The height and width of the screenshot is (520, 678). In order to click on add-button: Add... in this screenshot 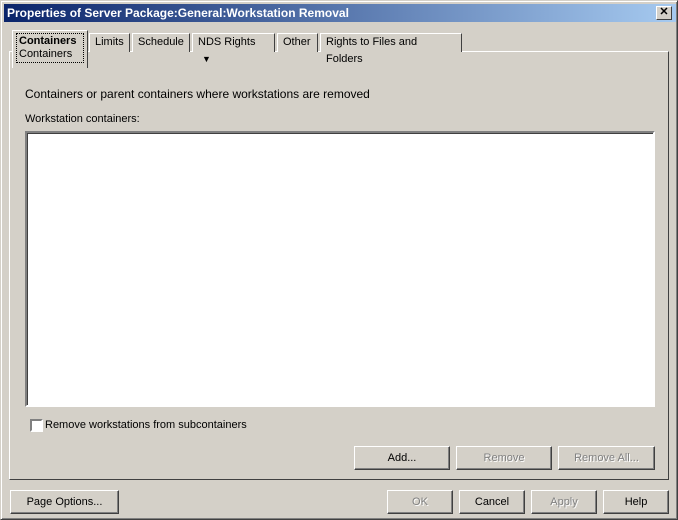, I will do `click(402, 458)`.